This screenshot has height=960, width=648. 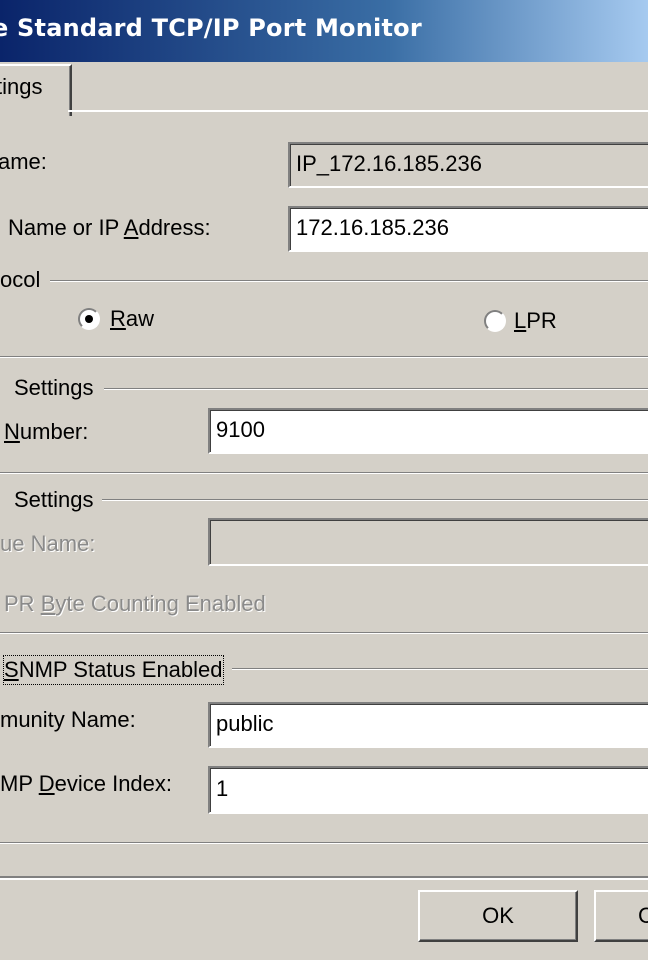 What do you see at coordinates (429, 522) in the screenshot?
I see `queue-name-value` at bounding box center [429, 522].